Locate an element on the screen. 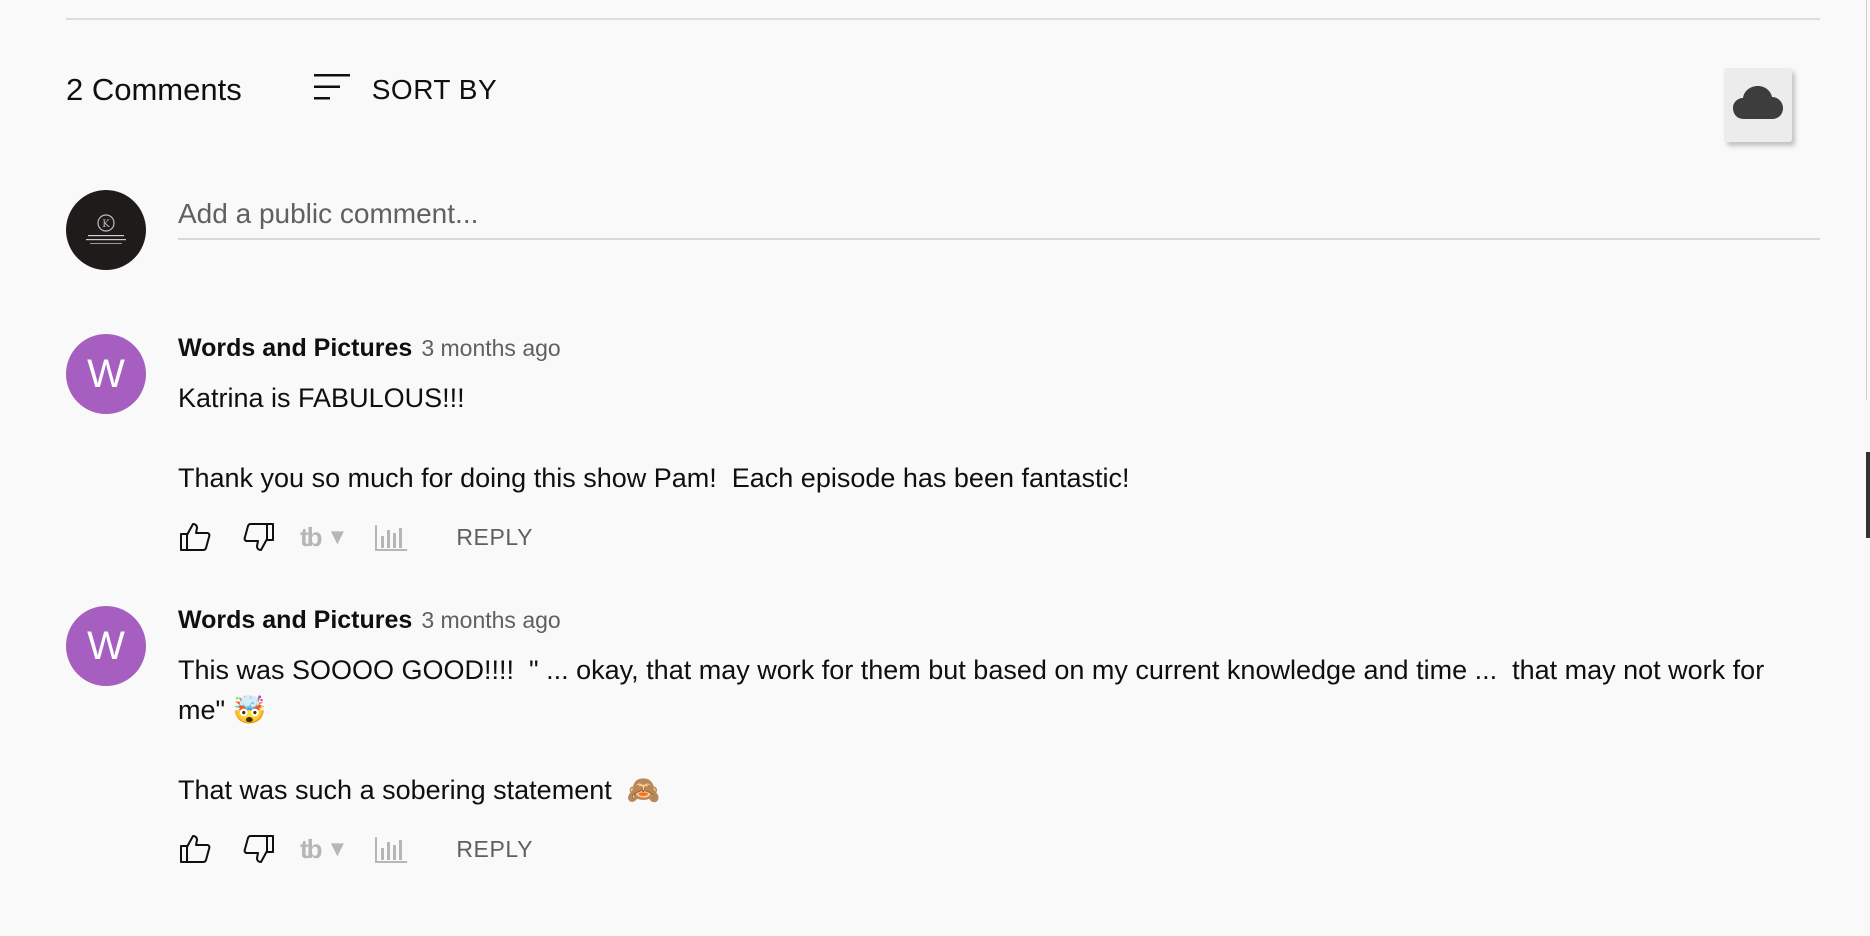  add-comment-input is located at coordinates (999, 215).